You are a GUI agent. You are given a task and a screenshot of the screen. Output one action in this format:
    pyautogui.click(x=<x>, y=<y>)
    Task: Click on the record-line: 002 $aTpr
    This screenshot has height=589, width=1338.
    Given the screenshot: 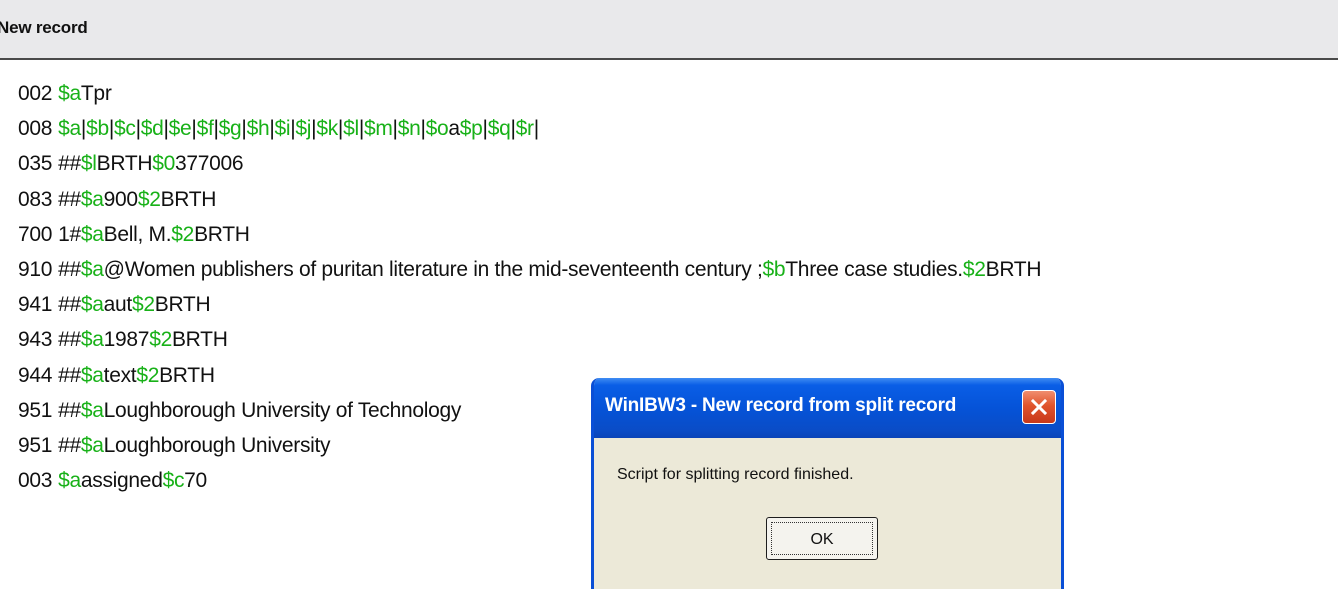 What is the action you would take?
    pyautogui.click(x=678, y=93)
    